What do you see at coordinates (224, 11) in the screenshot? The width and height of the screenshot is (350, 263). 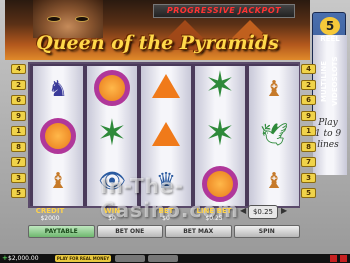 I see `progressive-jackpot-display: PROGRESSIVE JACKPOT` at bounding box center [224, 11].